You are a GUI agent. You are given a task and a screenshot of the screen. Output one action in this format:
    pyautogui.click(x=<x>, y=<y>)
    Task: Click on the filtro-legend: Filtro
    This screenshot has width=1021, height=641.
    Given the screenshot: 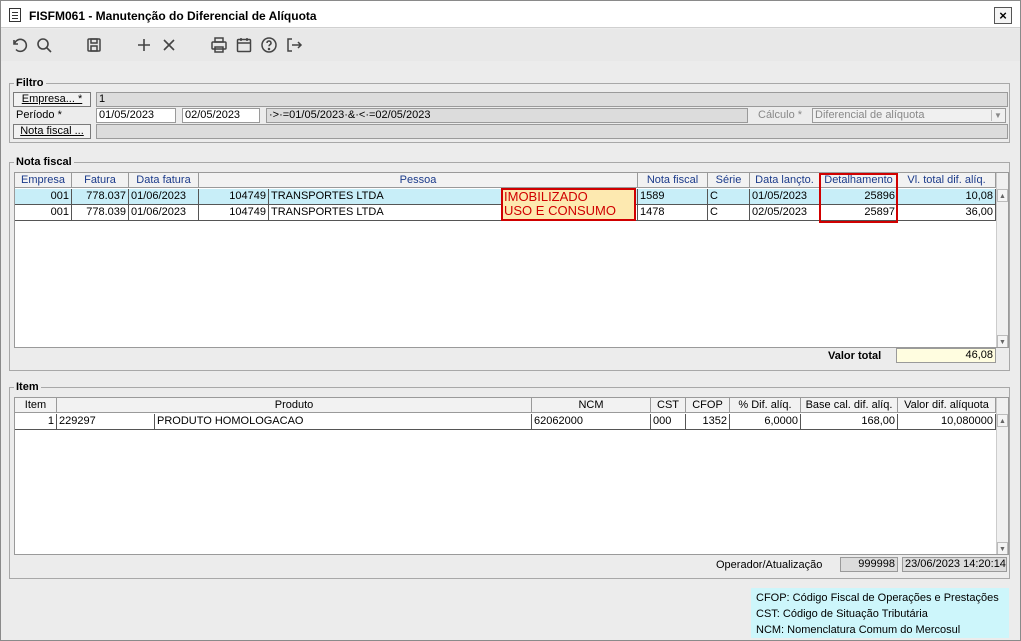 What is the action you would take?
    pyautogui.click(x=30, y=83)
    